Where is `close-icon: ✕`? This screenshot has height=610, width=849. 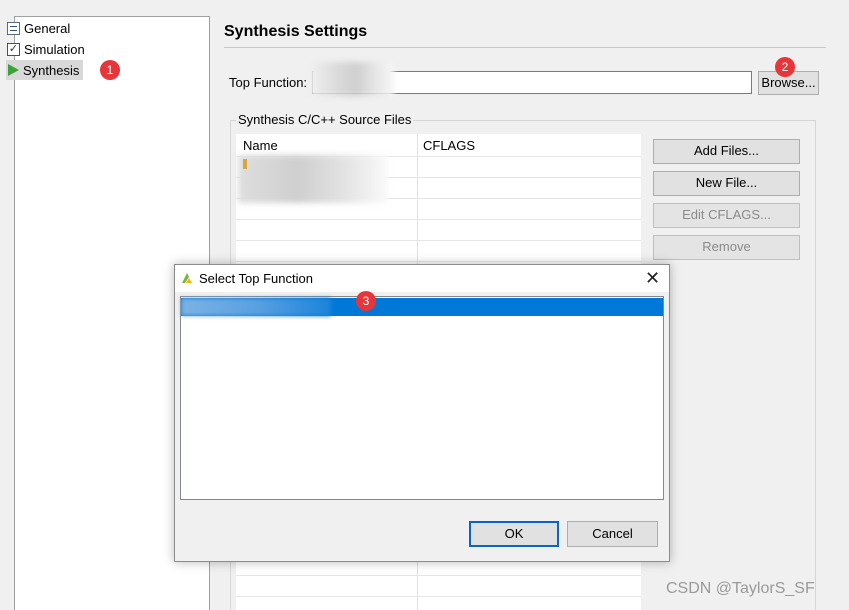 close-icon: ✕ is located at coordinates (652, 278).